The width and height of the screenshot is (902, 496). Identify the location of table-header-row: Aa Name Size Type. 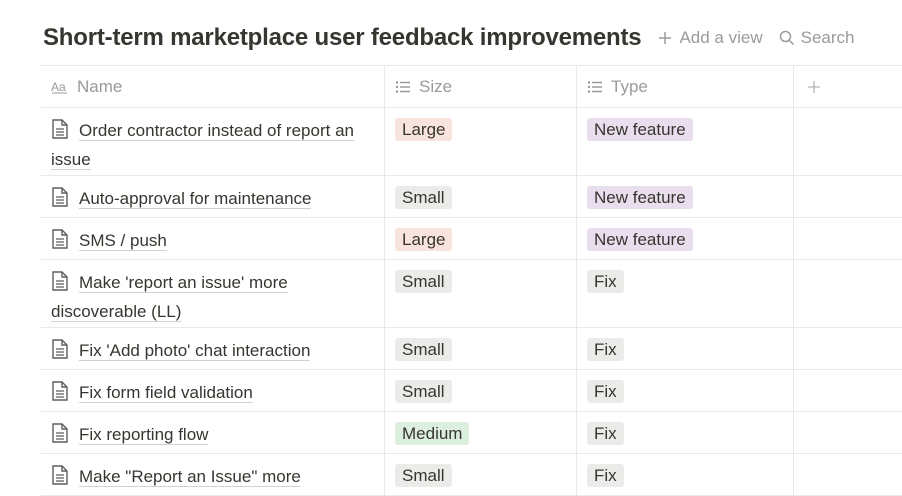
(471, 86).